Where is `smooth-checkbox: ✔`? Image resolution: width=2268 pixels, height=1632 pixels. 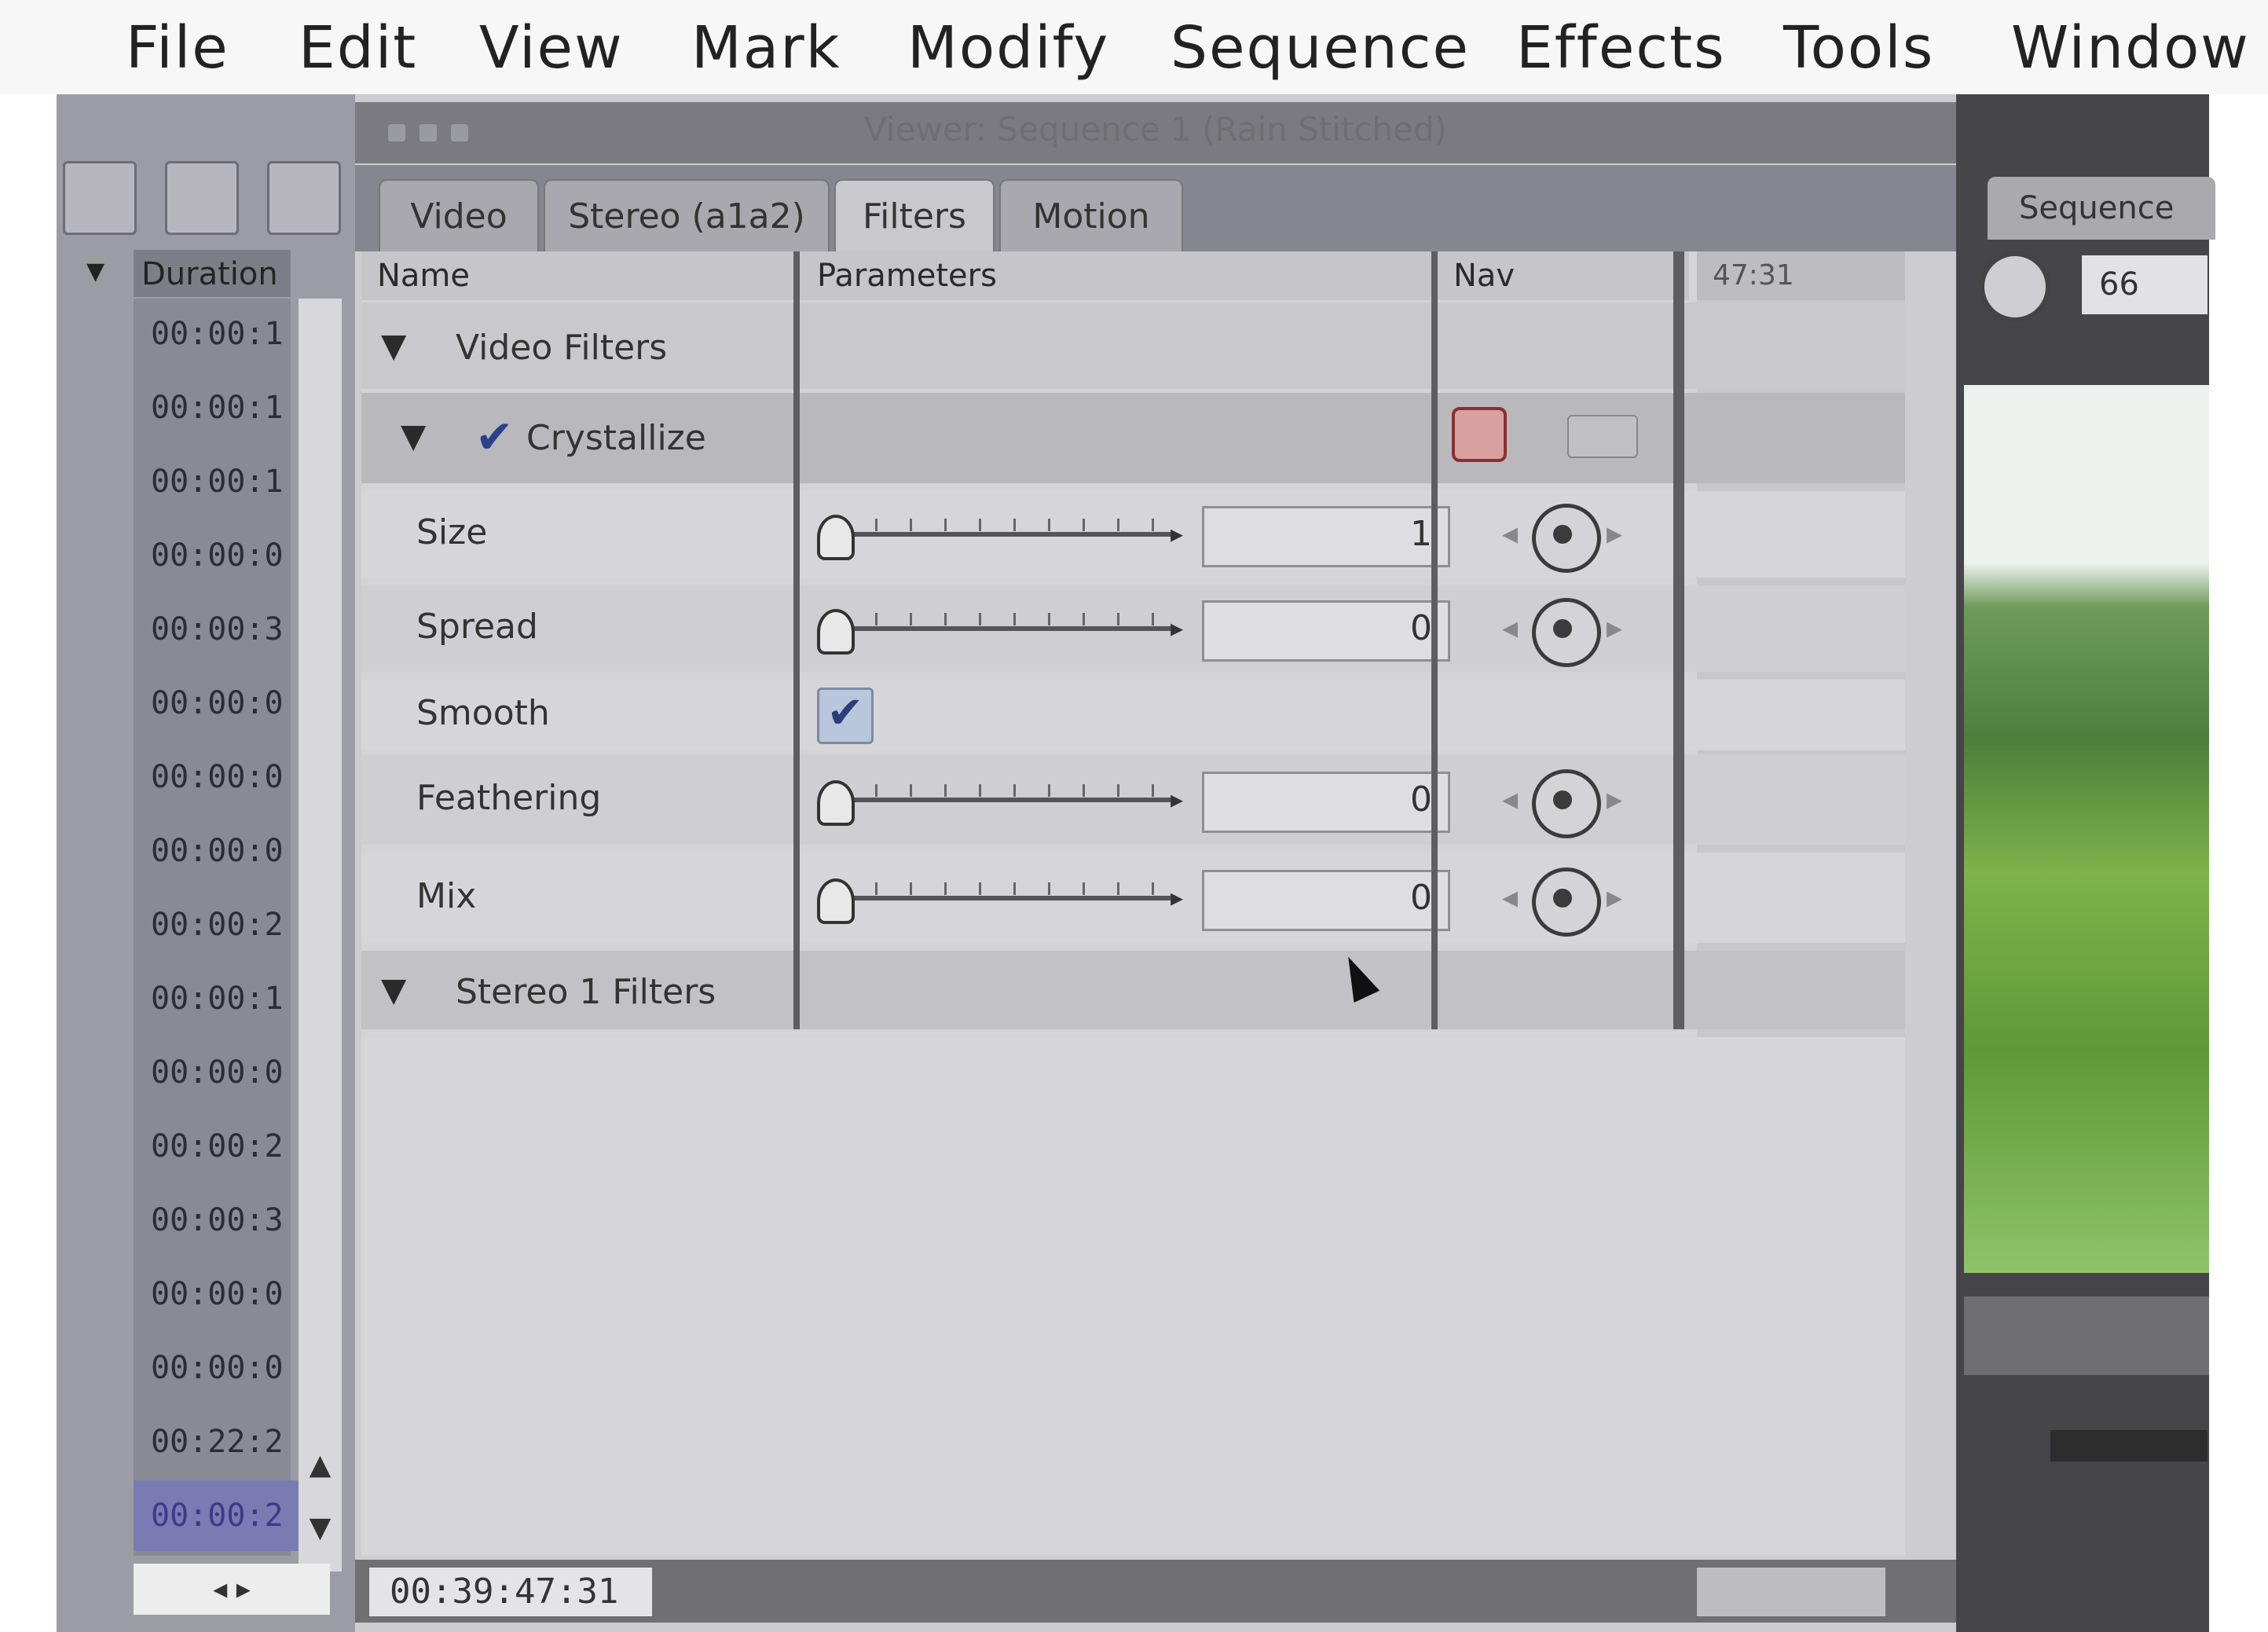 smooth-checkbox: ✔ is located at coordinates (845, 716).